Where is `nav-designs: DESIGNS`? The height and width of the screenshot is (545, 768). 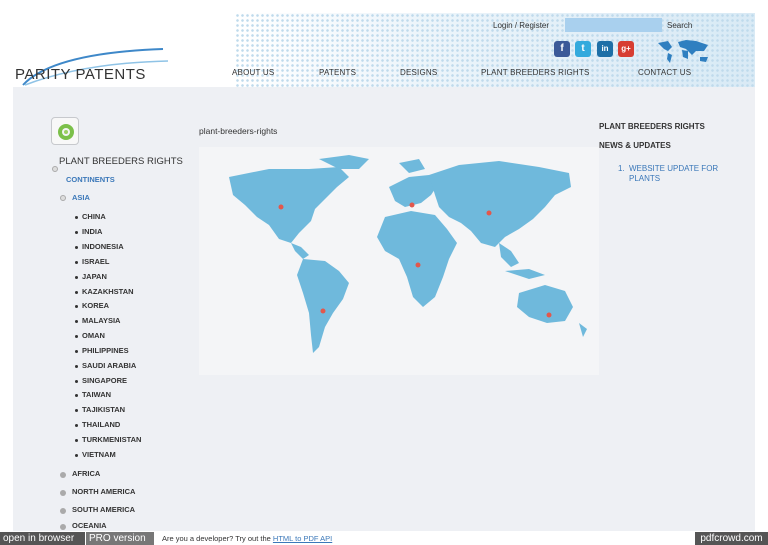 nav-designs: DESIGNS is located at coordinates (418, 72).